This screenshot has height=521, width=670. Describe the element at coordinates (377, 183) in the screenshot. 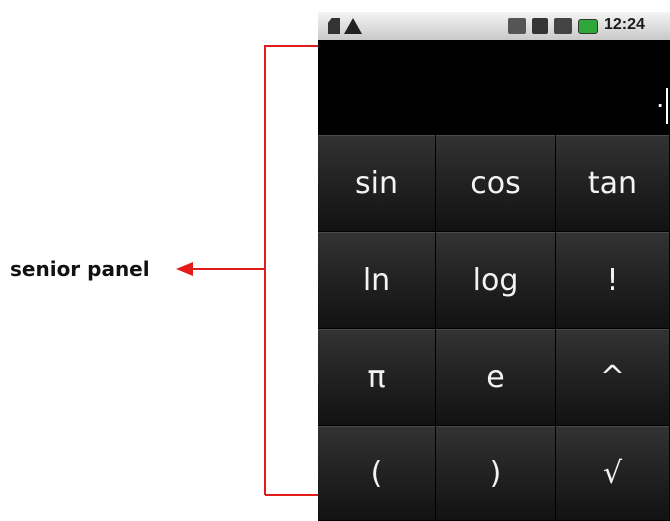

I see `sin-button: sin` at that location.